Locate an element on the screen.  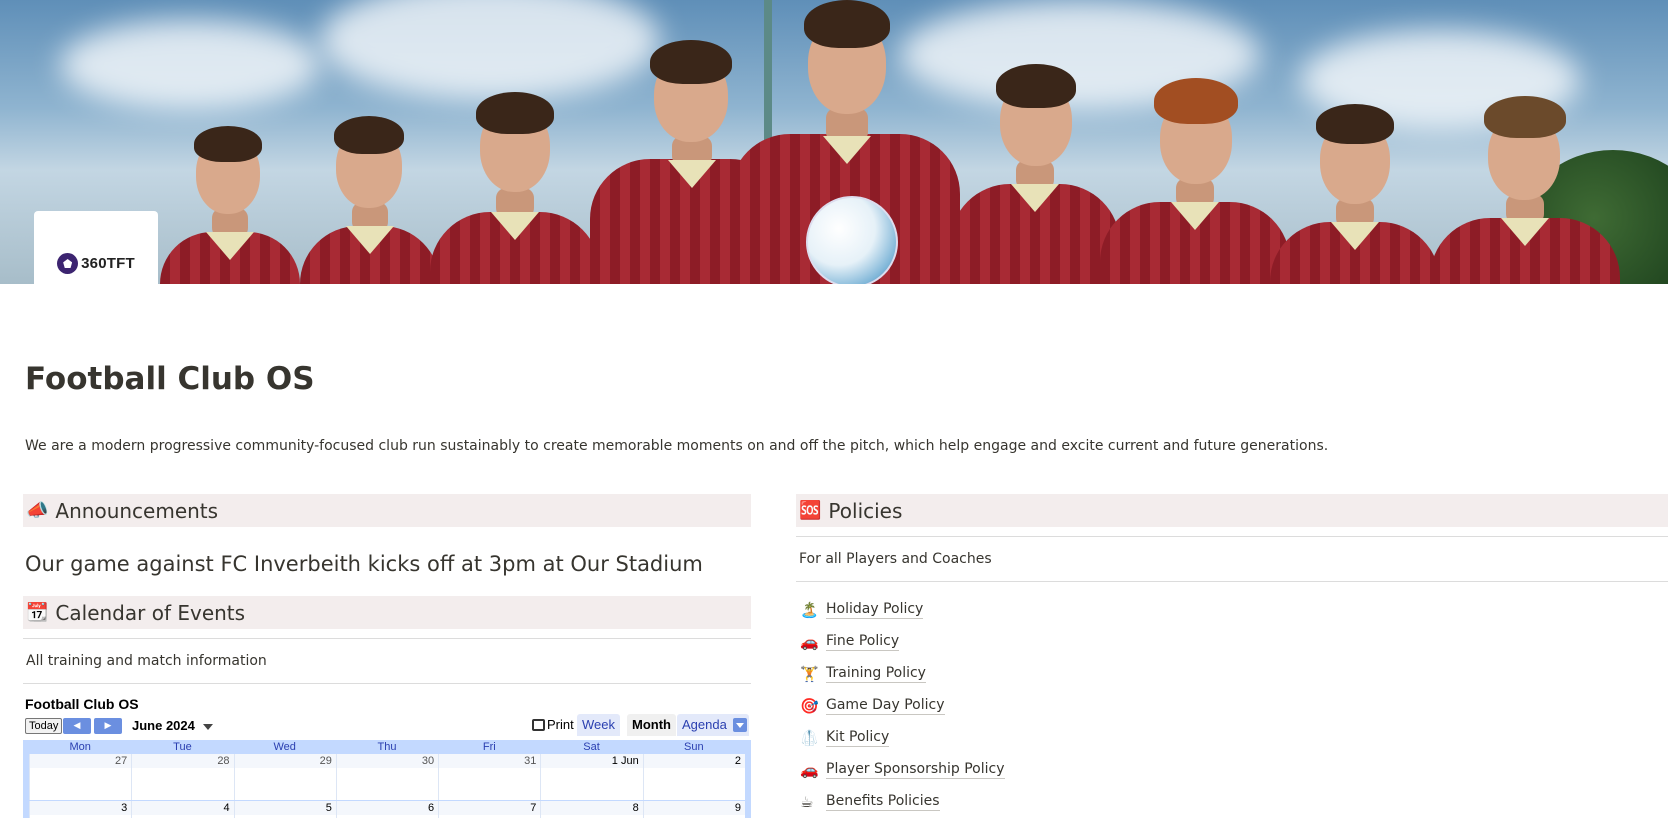
coffee-icon: ☕ is located at coordinates (807, 801).